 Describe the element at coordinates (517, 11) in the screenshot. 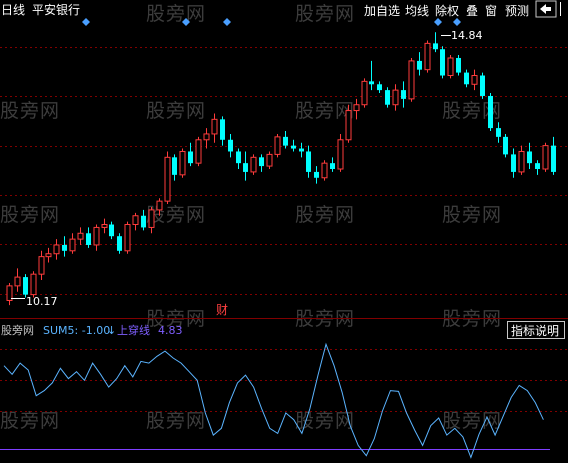

I see `forecast-button: 预测` at that location.